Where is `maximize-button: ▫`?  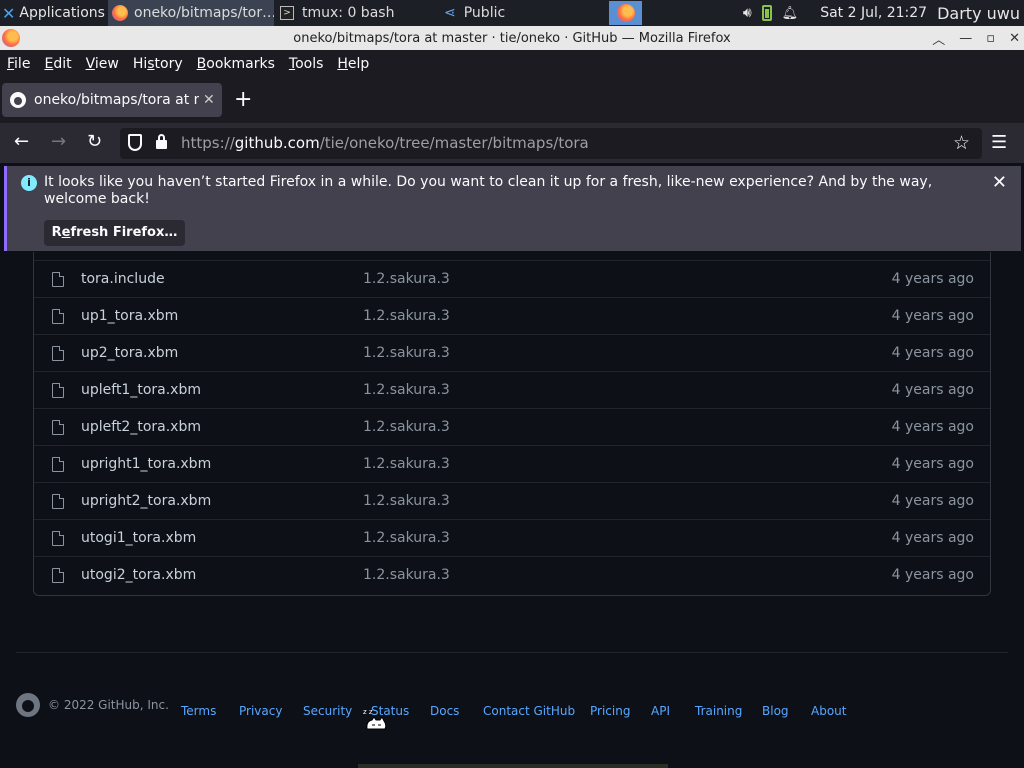
maximize-button: ▫ is located at coordinates (990, 38).